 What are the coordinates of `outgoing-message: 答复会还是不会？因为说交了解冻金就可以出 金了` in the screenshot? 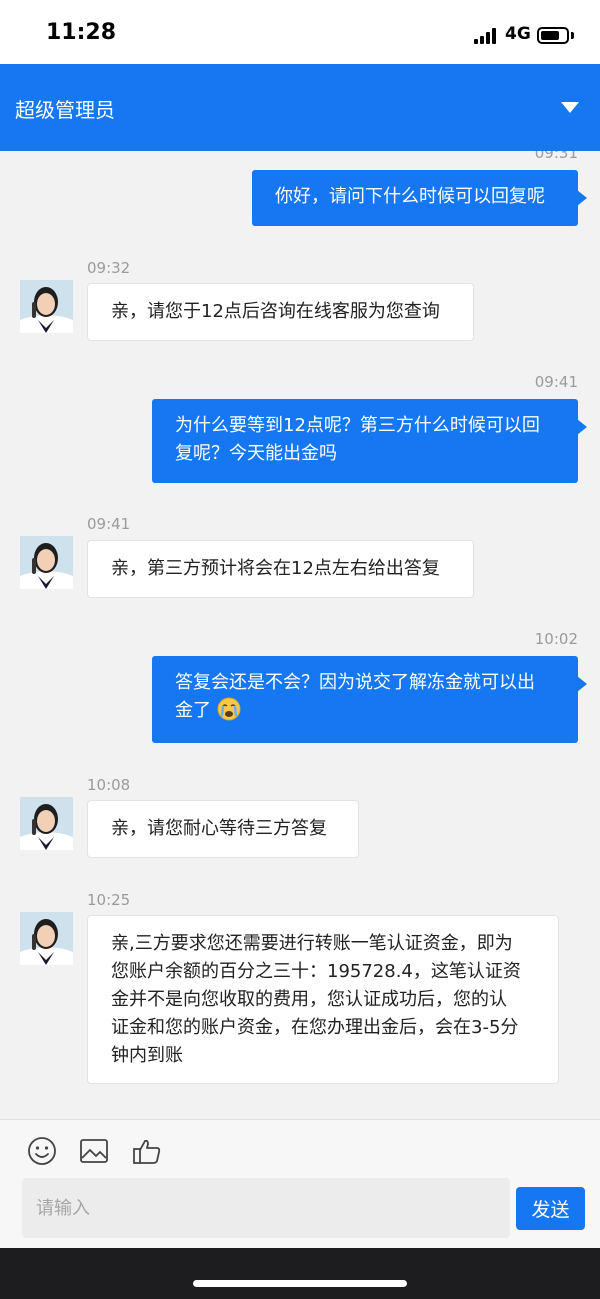 It's located at (369, 699).